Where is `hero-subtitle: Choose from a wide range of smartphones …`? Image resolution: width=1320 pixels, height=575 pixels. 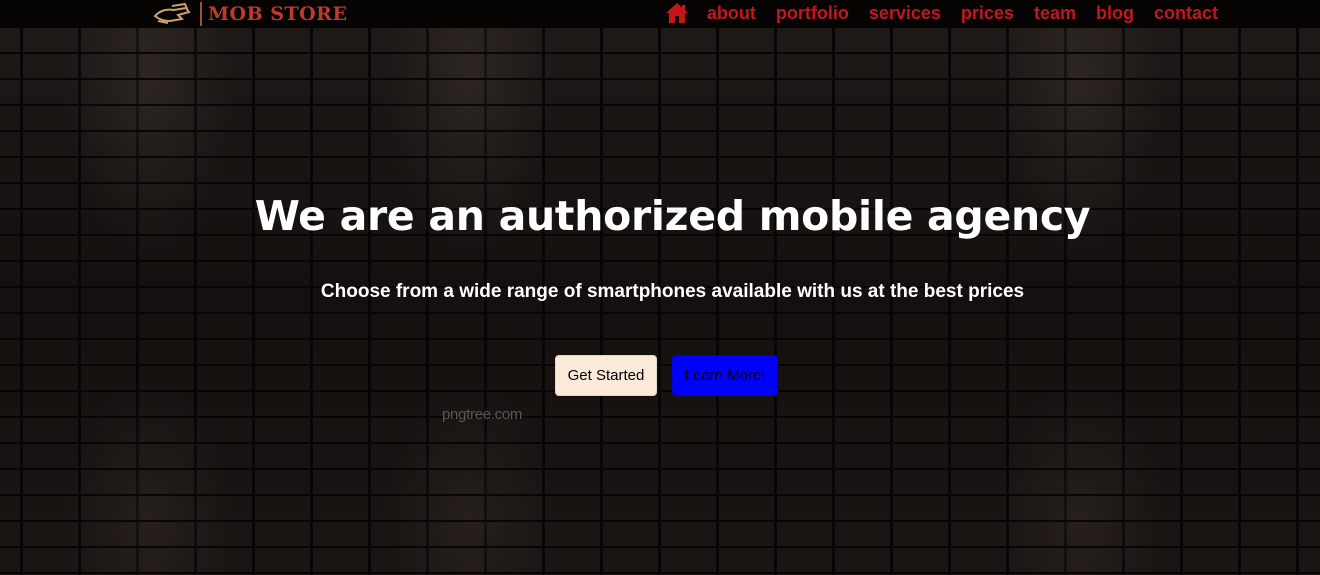 hero-subtitle: Choose from a wide range of smartphones … is located at coordinates (672, 291).